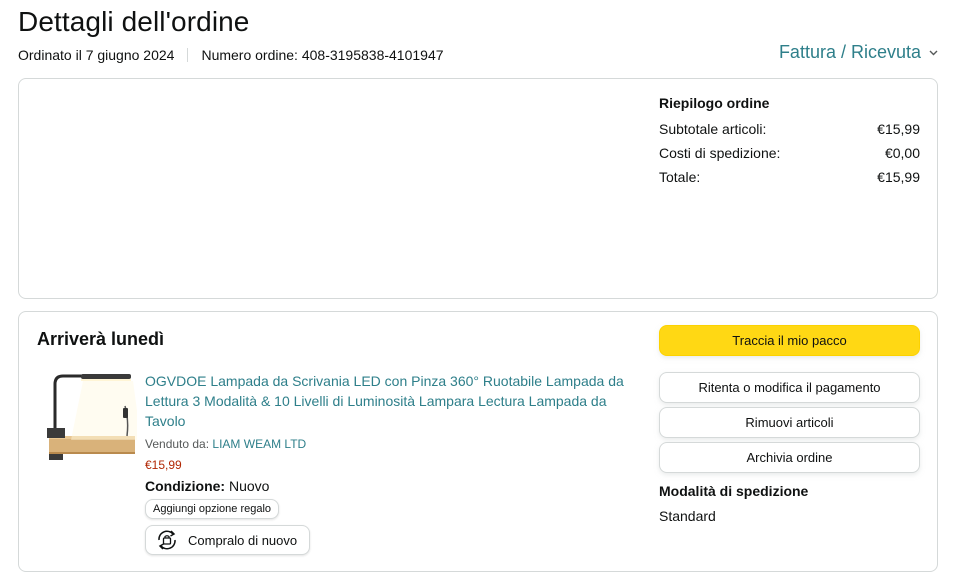 The width and height of the screenshot is (966, 588). I want to click on summary-label: Subtotale articoli:, so click(713, 129).